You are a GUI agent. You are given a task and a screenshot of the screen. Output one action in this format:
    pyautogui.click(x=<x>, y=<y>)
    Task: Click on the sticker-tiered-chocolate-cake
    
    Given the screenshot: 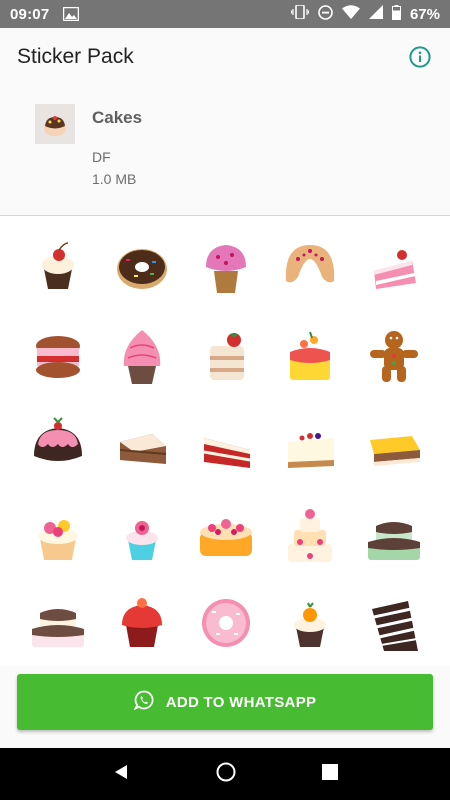 What is the action you would take?
    pyautogui.click(x=58, y=623)
    